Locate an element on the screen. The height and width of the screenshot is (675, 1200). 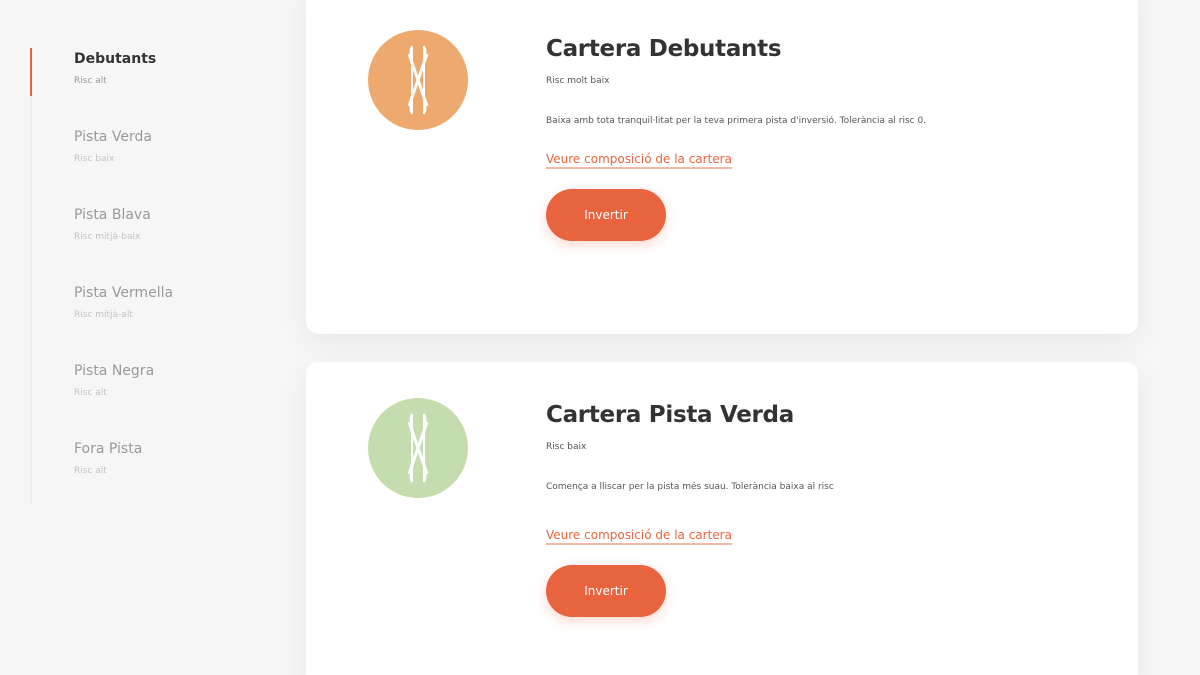
sidebar-item-title: Pista Vermella is located at coordinates (124, 293).